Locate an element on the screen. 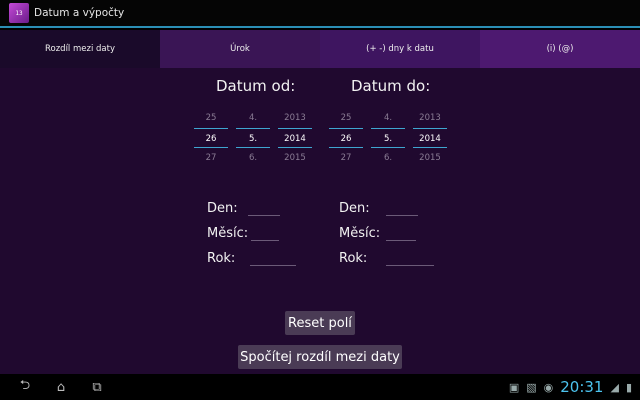  from-month-selected: 5. is located at coordinates (253, 138).